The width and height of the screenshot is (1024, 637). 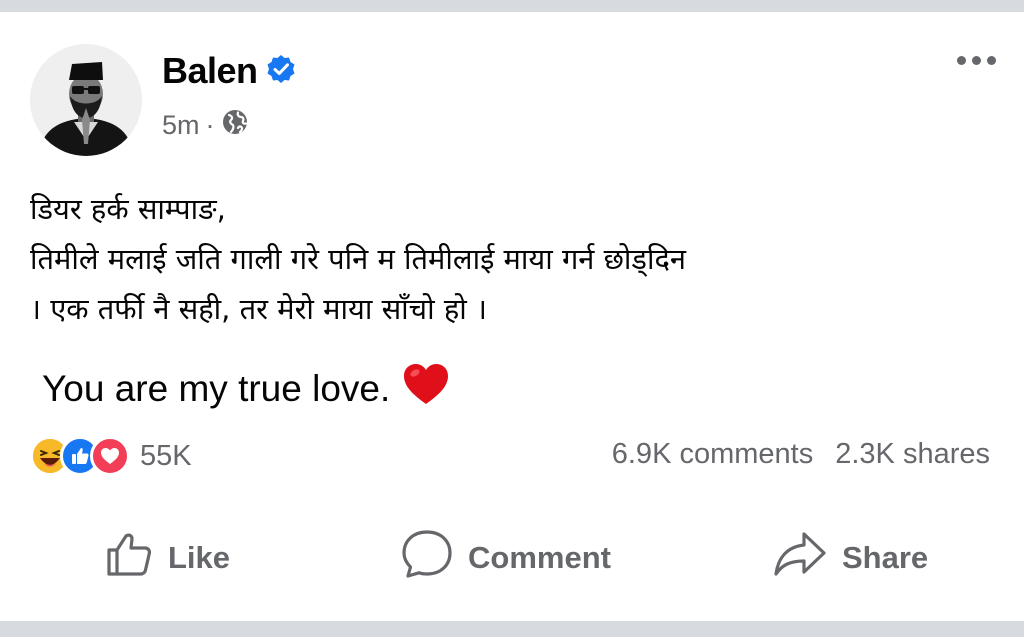 What do you see at coordinates (712, 454) in the screenshot?
I see `comments-count: 6.9K comments` at bounding box center [712, 454].